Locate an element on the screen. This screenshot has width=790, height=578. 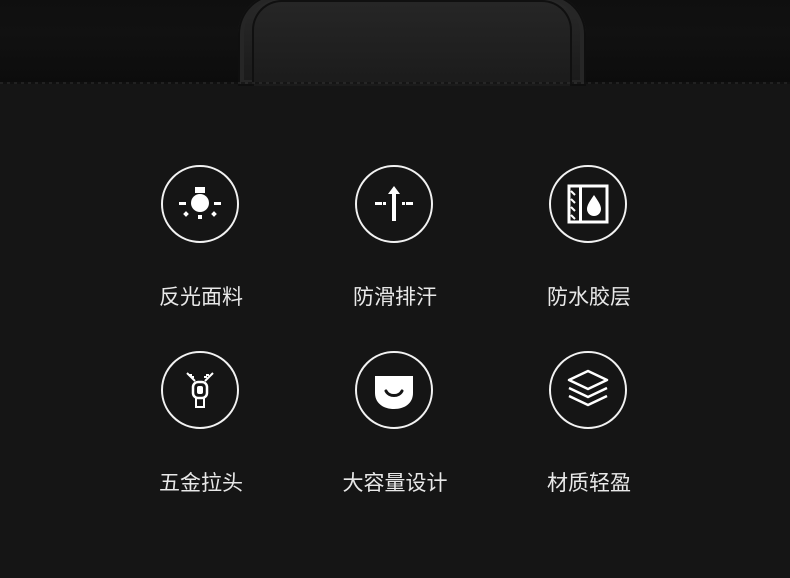
feature-lightweight: 材质轻盈 is located at coordinates (589, 431).